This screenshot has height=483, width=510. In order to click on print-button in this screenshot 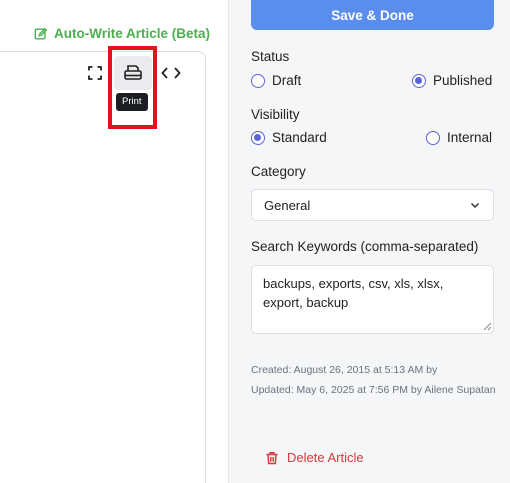, I will do `click(133, 73)`.